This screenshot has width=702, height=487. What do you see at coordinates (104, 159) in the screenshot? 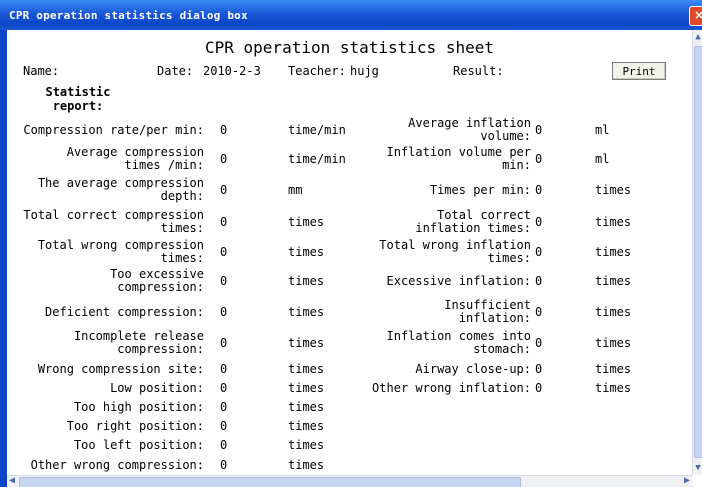
I see `left-stat-label: Average compression times /min:` at bounding box center [104, 159].